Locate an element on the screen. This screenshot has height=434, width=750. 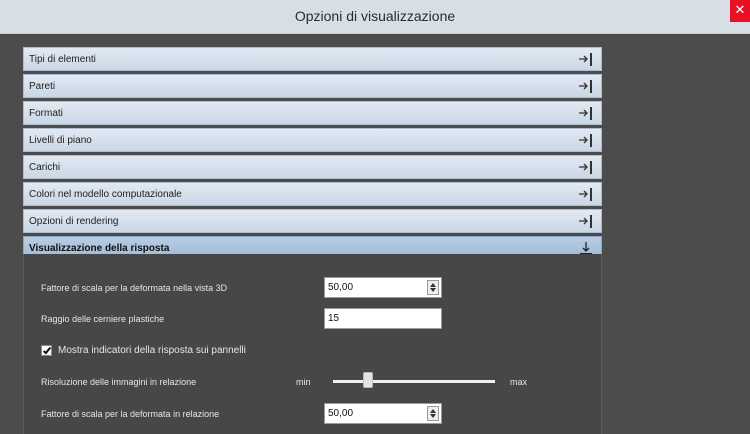
section-carichi: Carichi is located at coordinates (312, 167).